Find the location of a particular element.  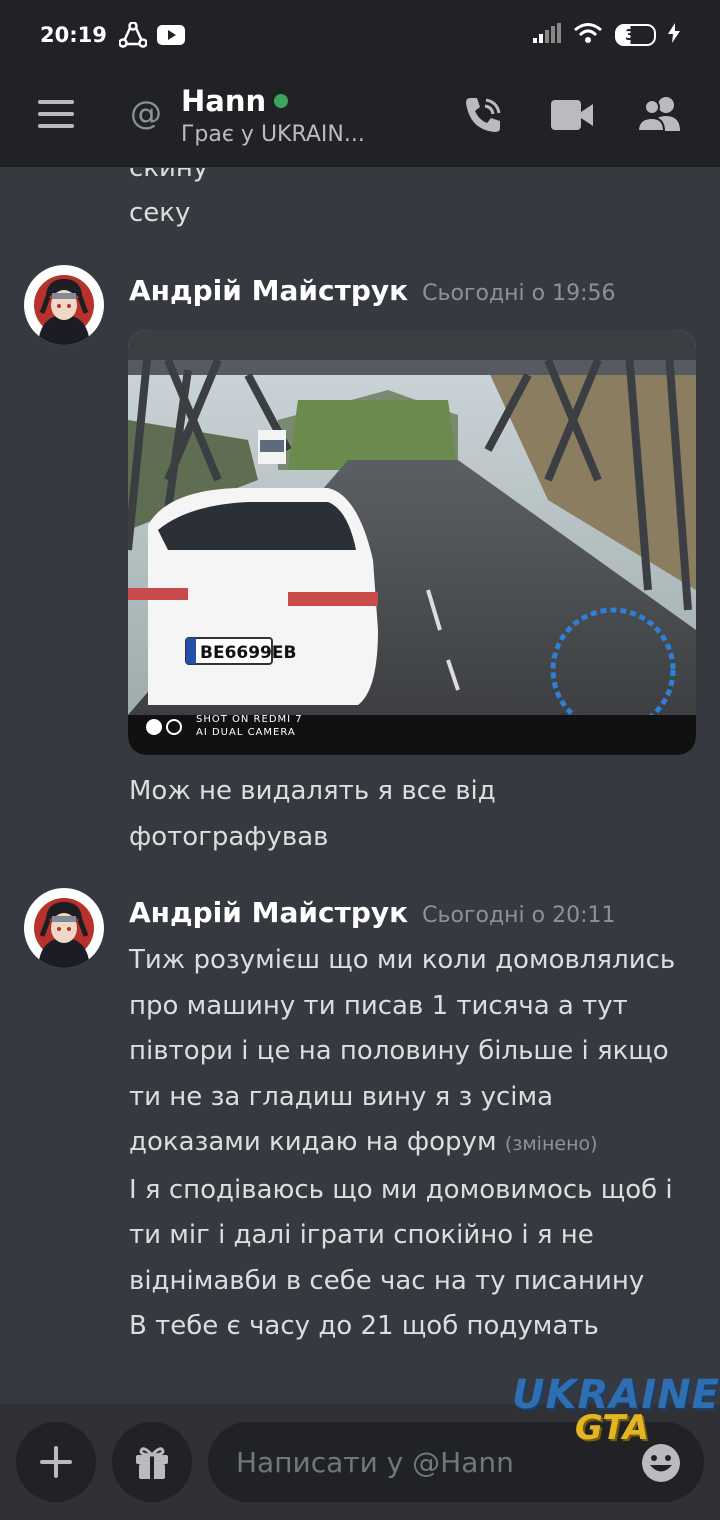

message-line: В тебе є часу до 21 щоб подумать is located at coordinates (364, 1326).